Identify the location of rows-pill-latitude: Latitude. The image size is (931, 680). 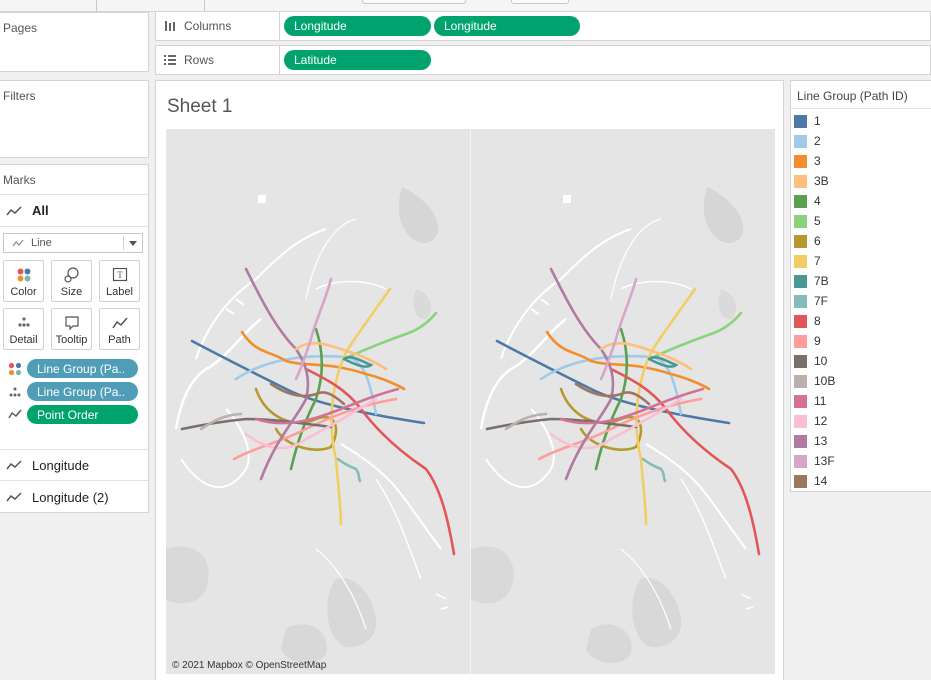
(357, 60).